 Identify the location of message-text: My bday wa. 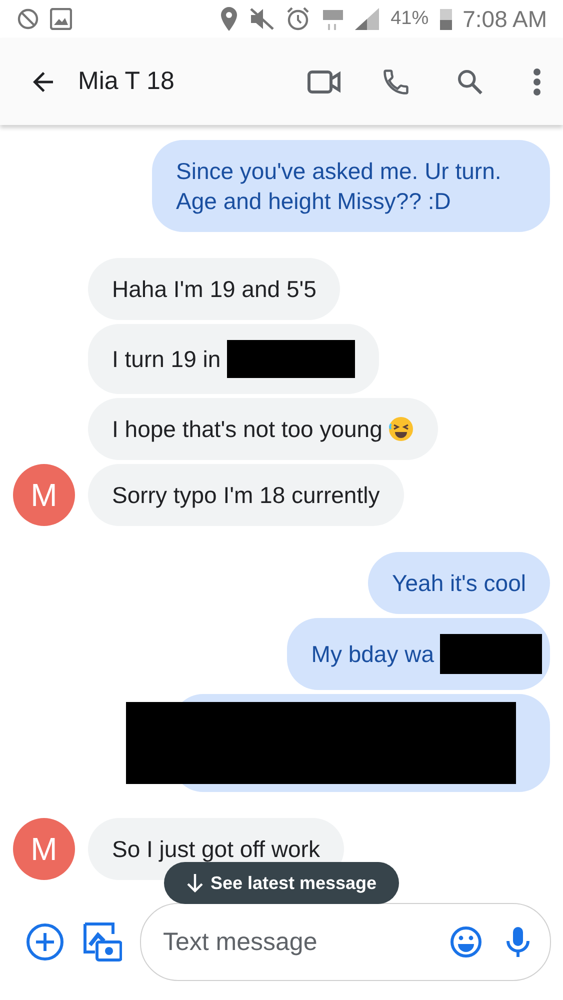
(372, 654).